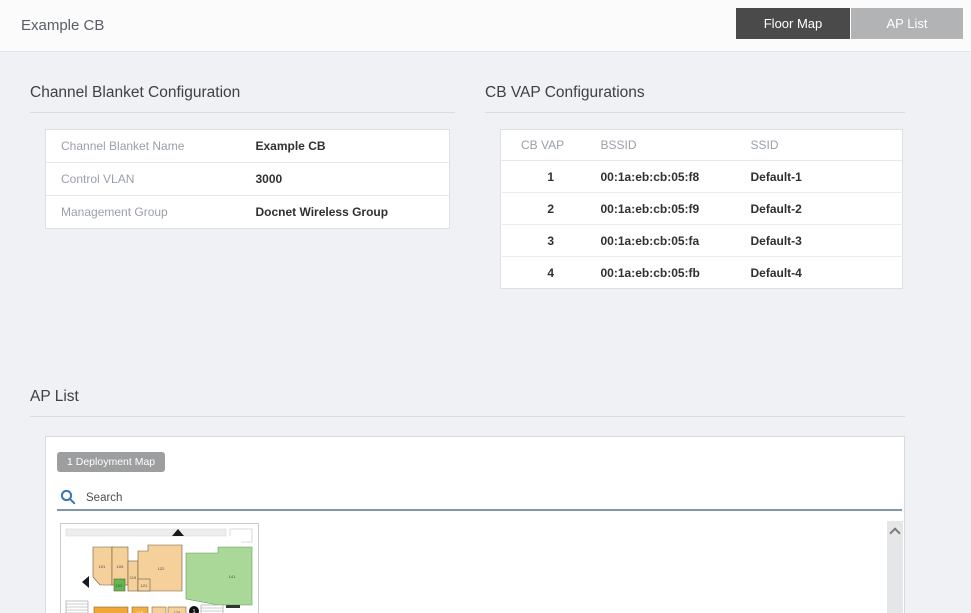 This screenshot has height=613, width=971. Describe the element at coordinates (111, 462) in the screenshot. I see `deployment-map-tab: 1 Deployment Map` at that location.